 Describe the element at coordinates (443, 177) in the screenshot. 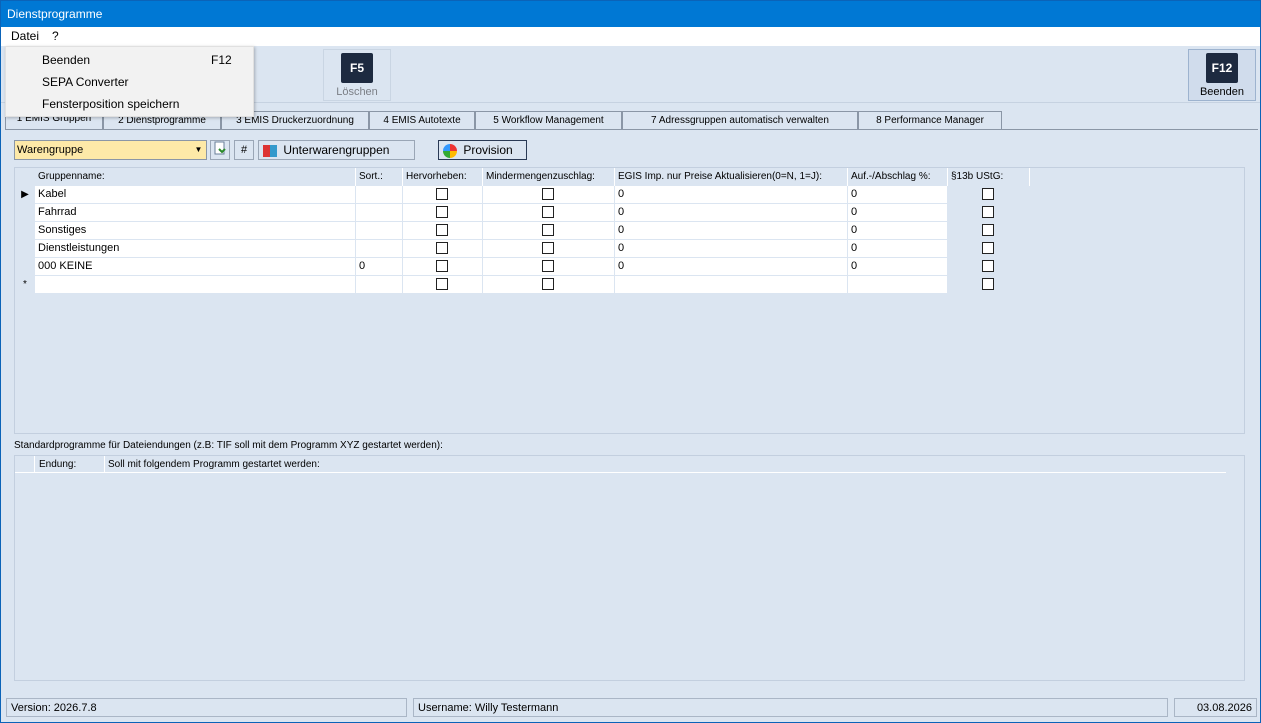

I see `col-header-highlight: Hervorheben:` at that location.